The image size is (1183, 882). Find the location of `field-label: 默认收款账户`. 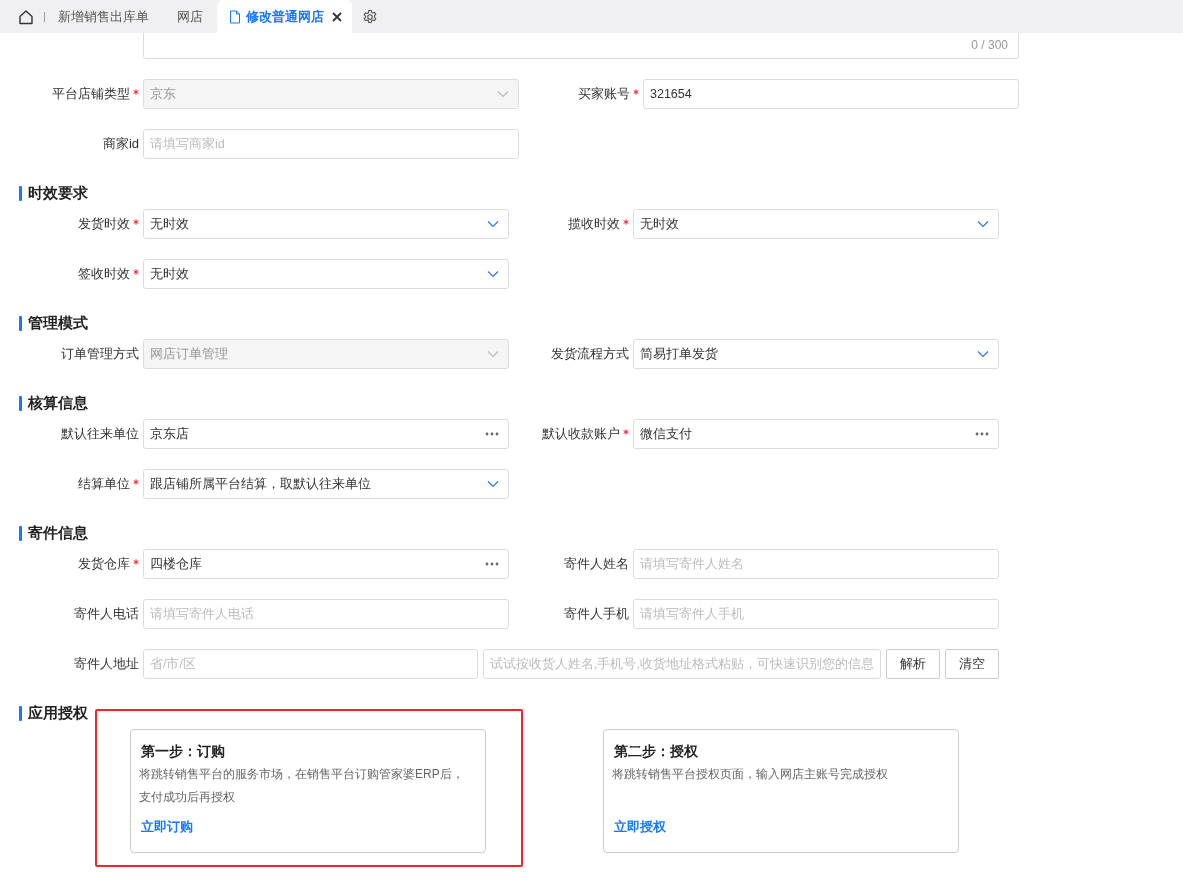

field-label: 默认收款账户 is located at coordinates (581, 434).